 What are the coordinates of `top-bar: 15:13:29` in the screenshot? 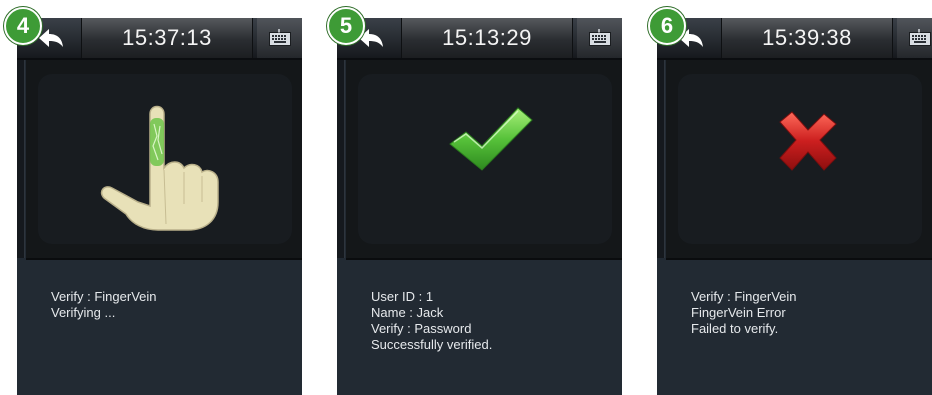 It's located at (479, 39).